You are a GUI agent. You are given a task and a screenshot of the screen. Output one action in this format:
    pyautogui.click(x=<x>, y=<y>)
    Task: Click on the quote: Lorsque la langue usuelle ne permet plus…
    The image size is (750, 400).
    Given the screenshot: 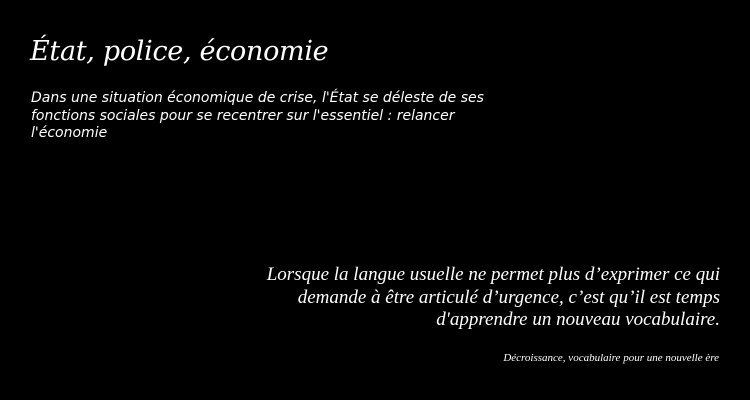 What is the action you would take?
    pyautogui.click(x=450, y=298)
    